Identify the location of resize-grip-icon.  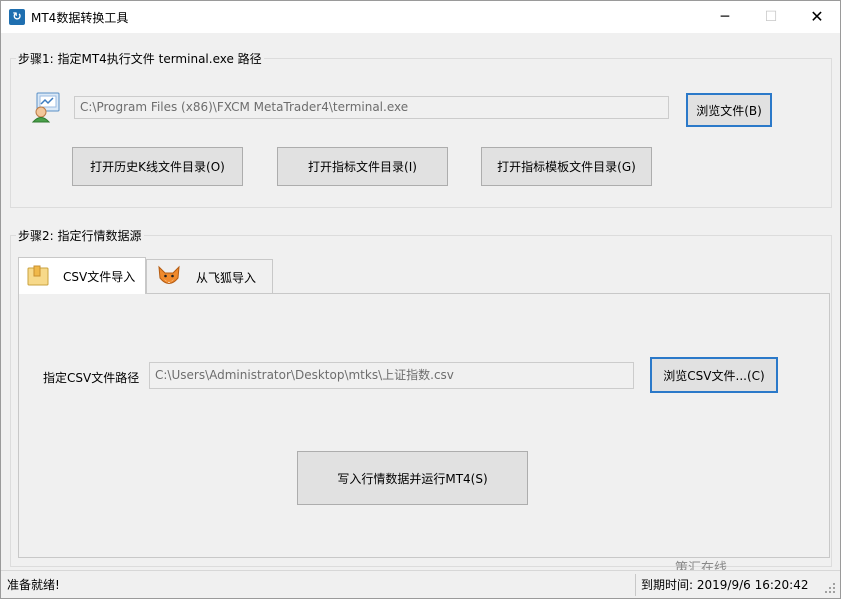
(830, 588).